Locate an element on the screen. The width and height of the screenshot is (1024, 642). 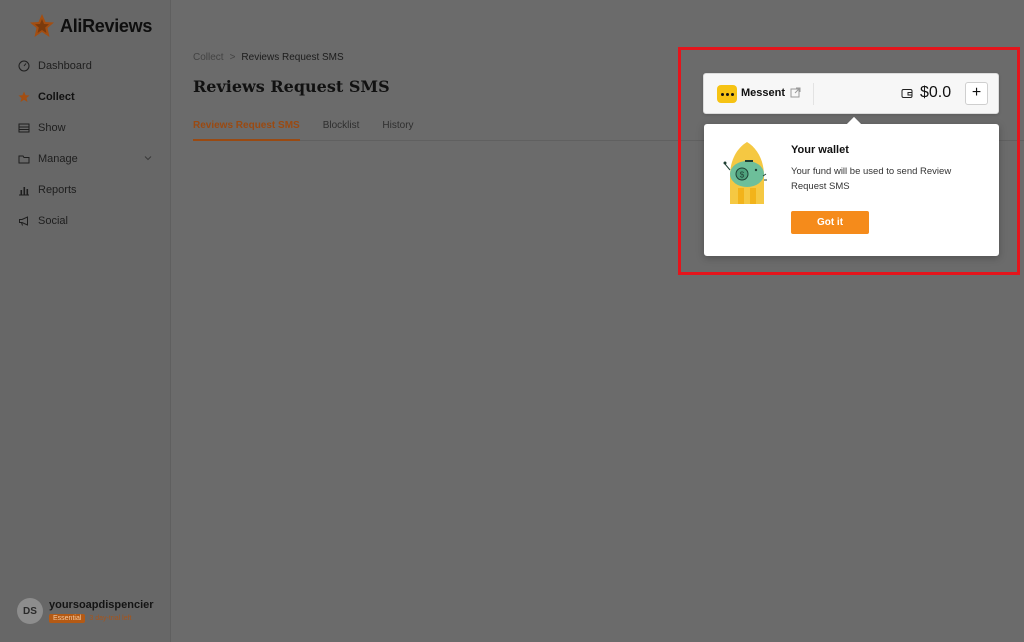
sidebar-item-manage: Manage is located at coordinates (85, 158).